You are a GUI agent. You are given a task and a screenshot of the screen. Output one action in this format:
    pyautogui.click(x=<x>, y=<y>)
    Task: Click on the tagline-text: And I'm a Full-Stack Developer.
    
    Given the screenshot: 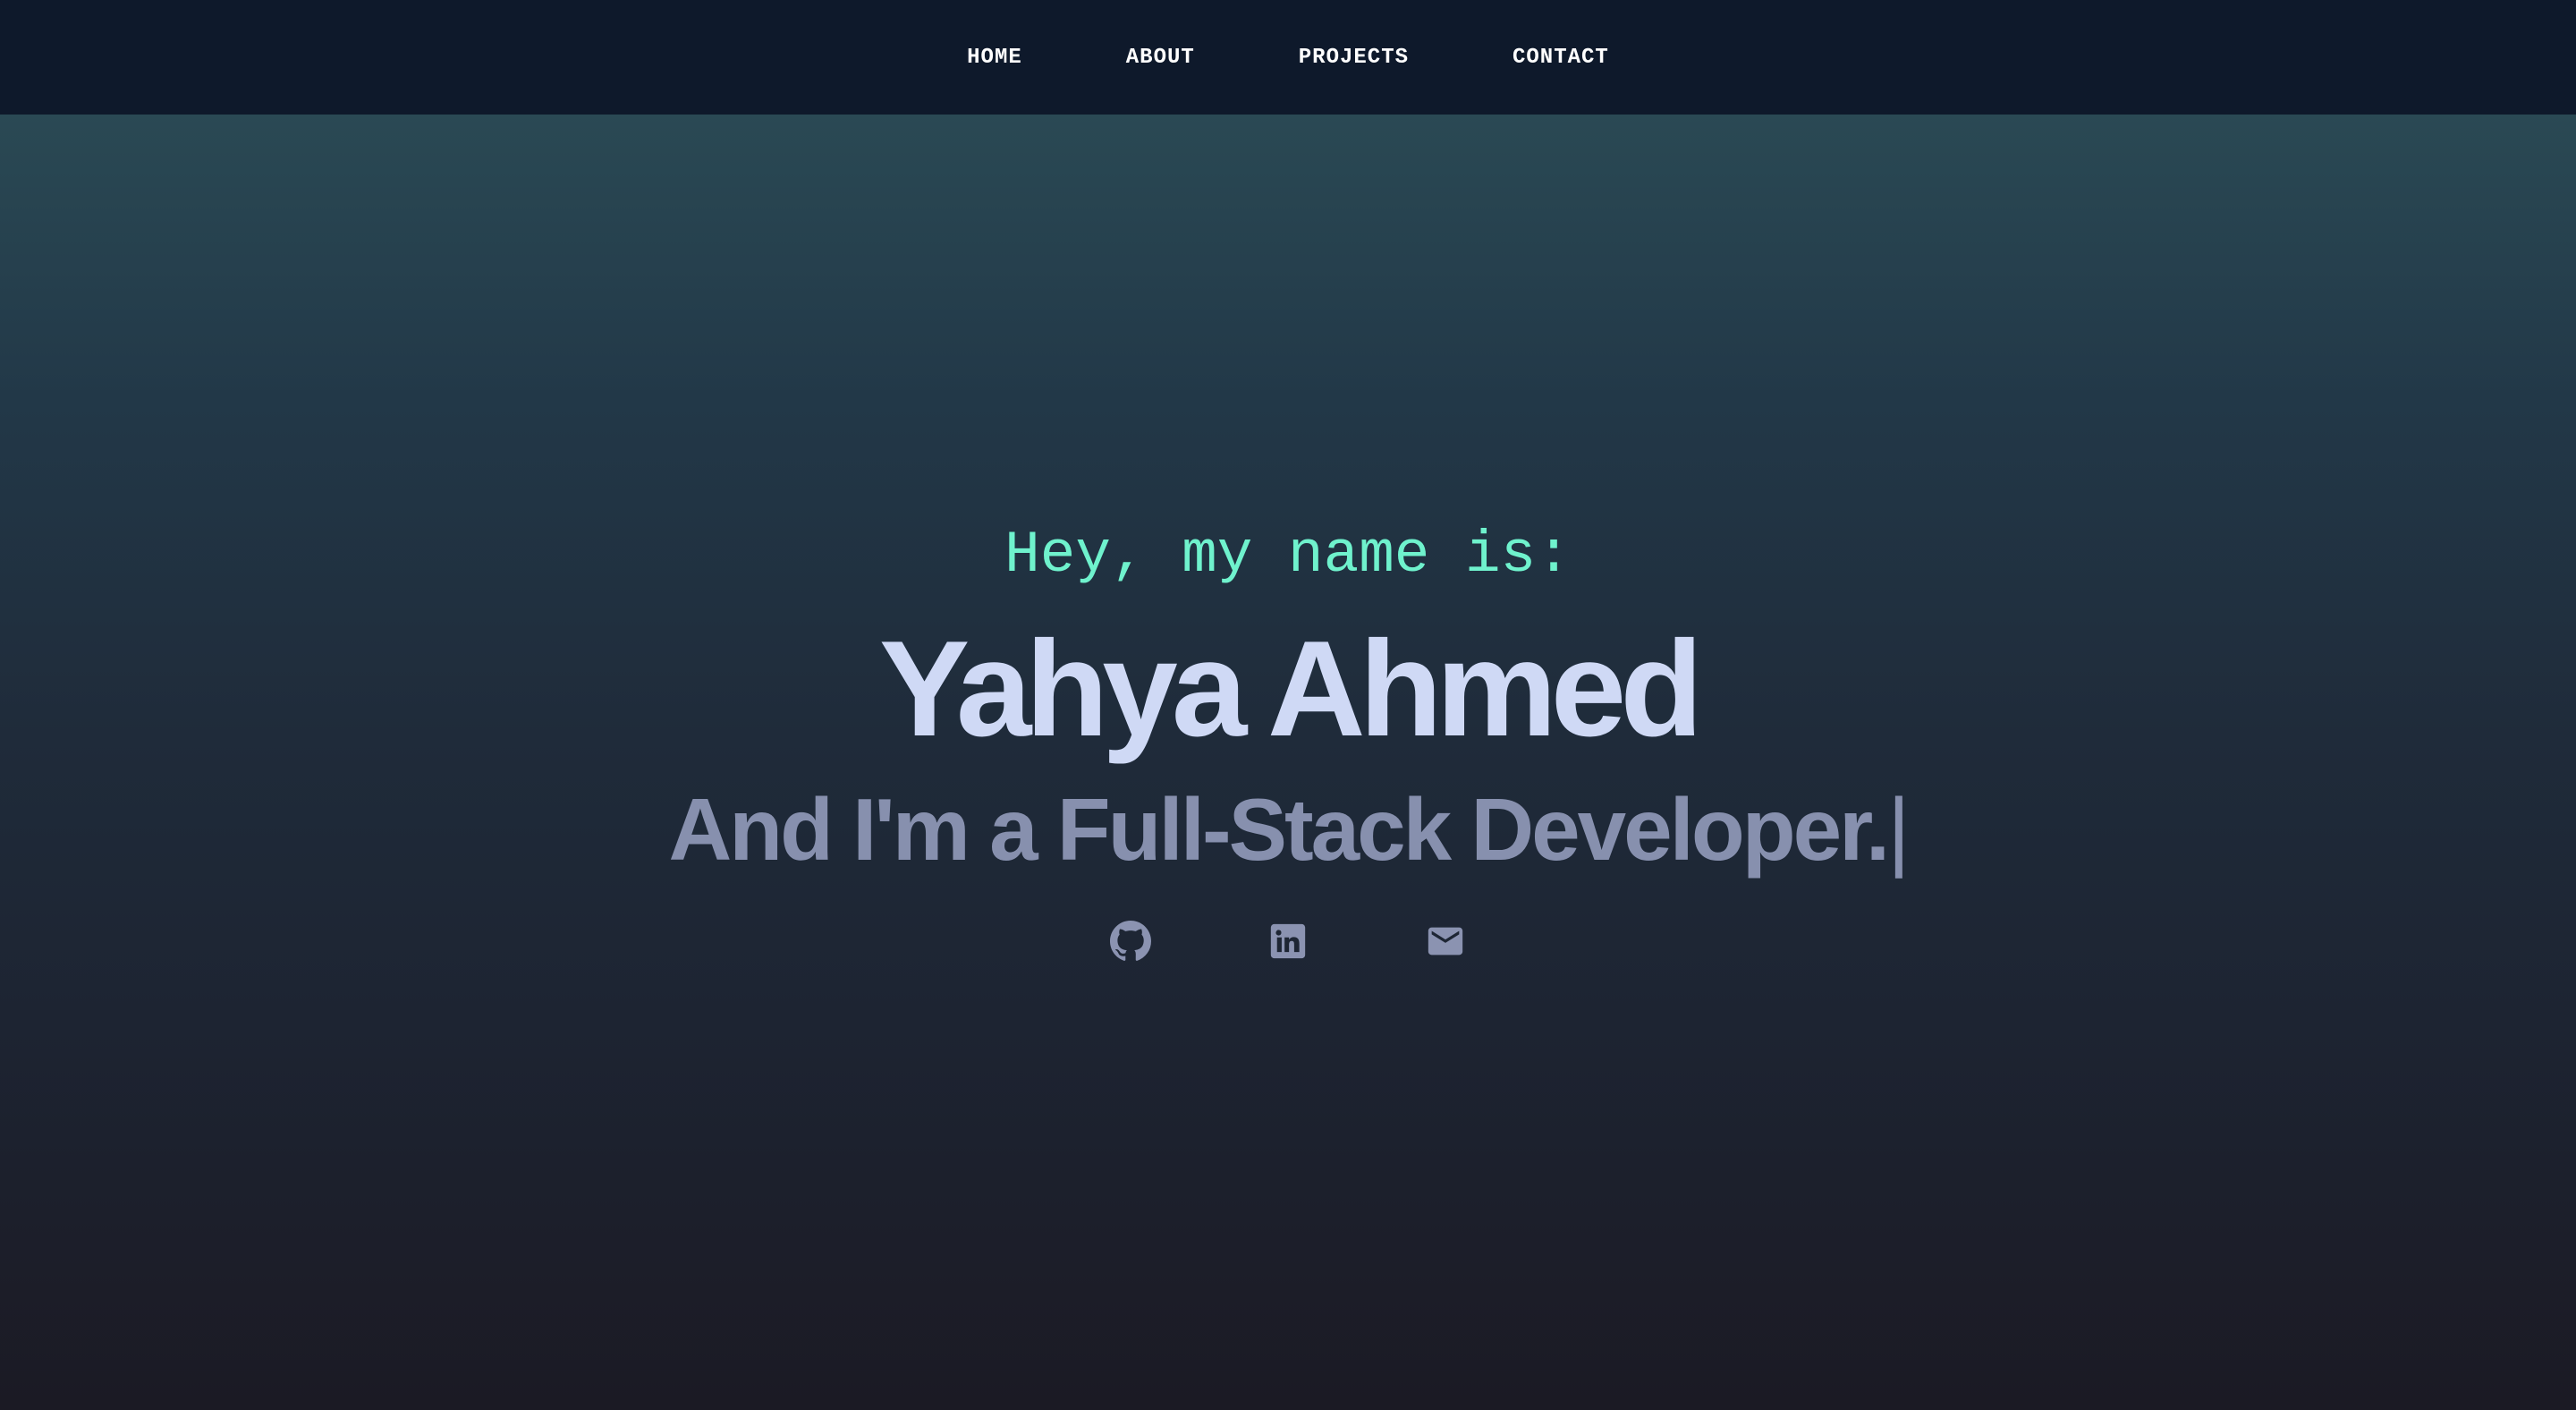 What is the action you would take?
    pyautogui.click(x=1279, y=830)
    